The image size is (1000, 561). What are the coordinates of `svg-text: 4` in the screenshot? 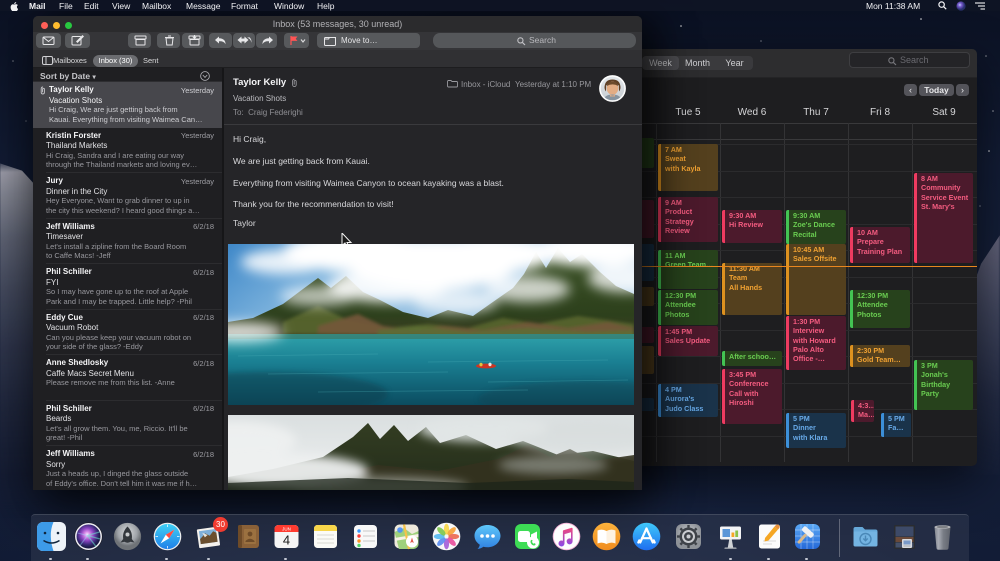 It's located at (285, 540).